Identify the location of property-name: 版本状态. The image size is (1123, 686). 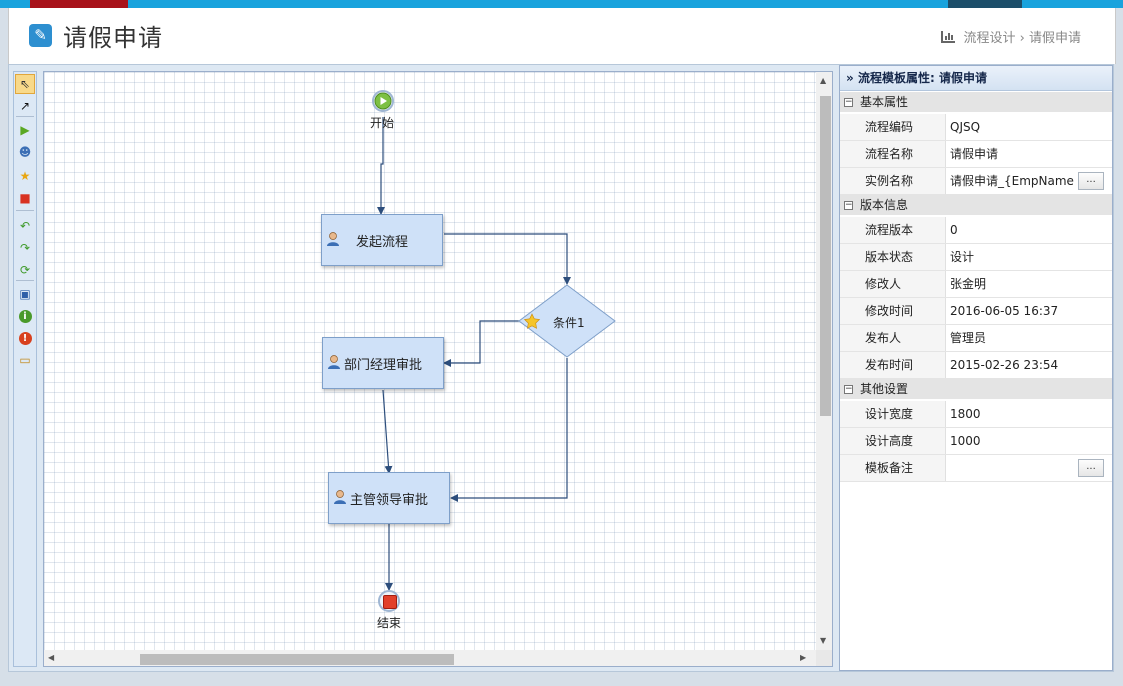
(893, 257).